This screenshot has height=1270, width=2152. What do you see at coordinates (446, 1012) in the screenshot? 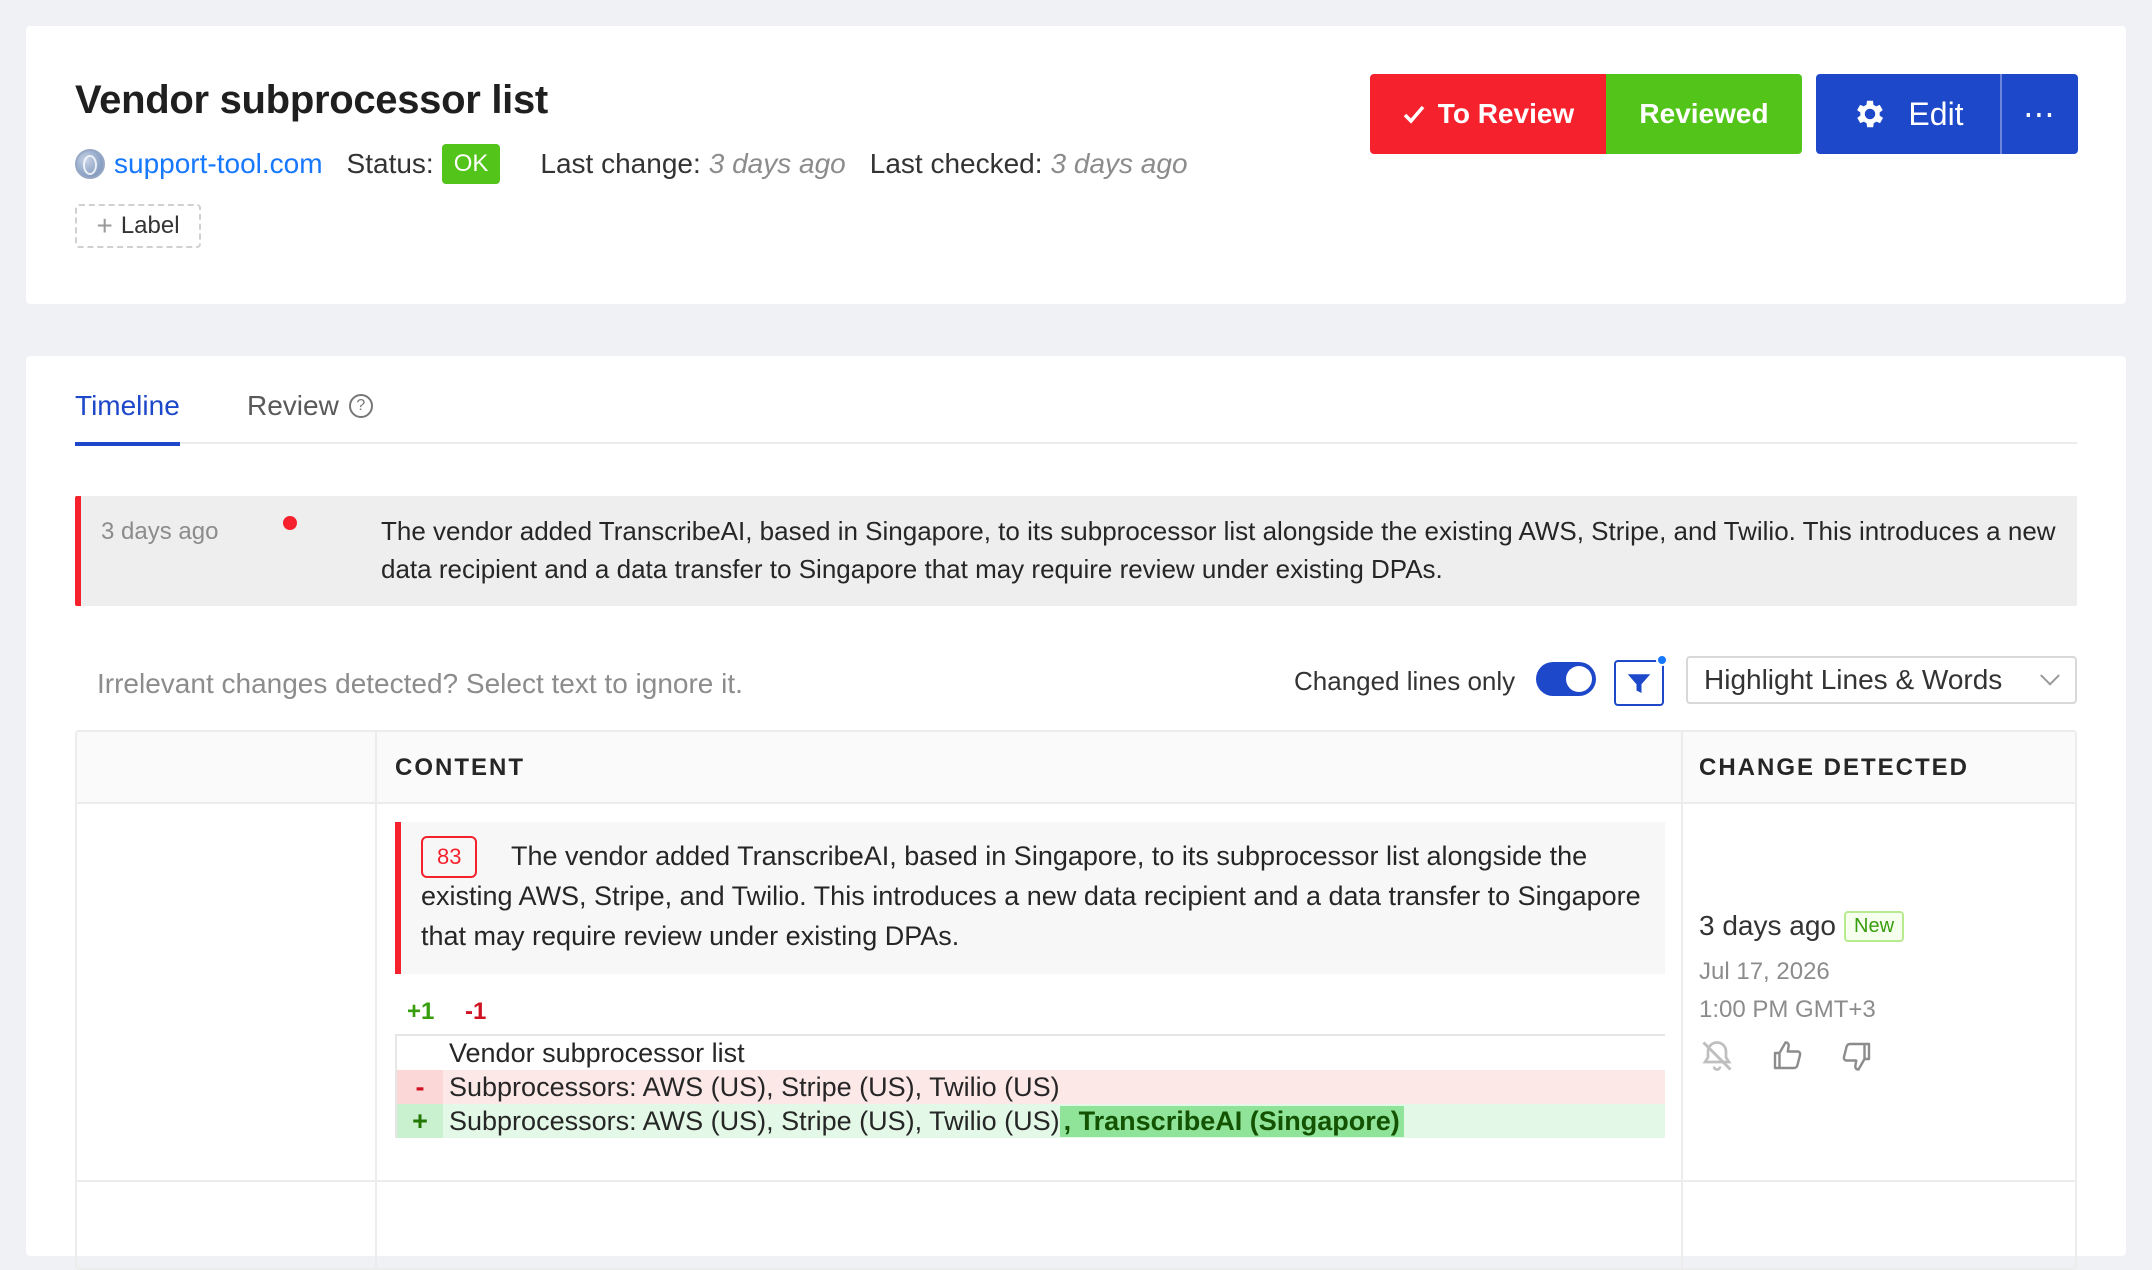
I see `diff-counts: +1 -1` at bounding box center [446, 1012].